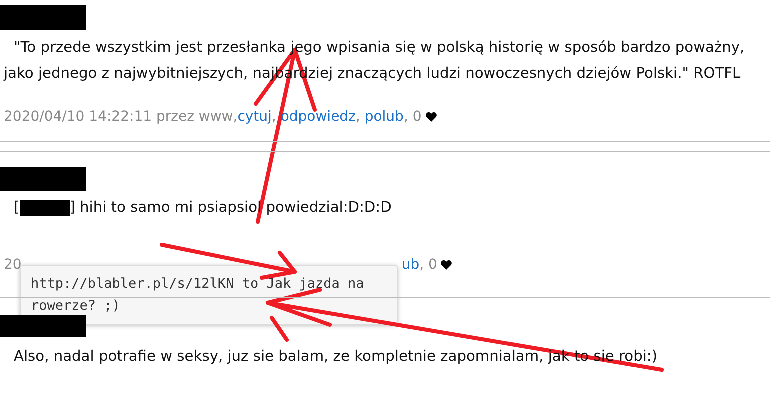 The width and height of the screenshot is (770, 418). What do you see at coordinates (45, 208) in the screenshot?
I see `redacted-mention` at bounding box center [45, 208].